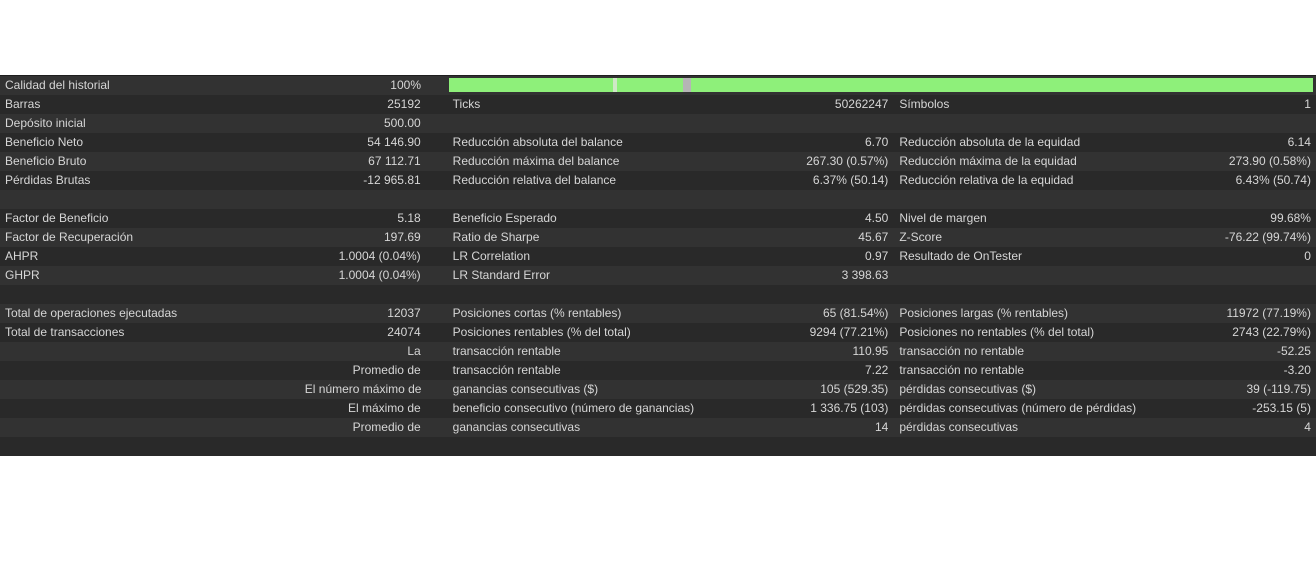  I want to click on stat-label-c3: pérdidas consecutivas, so click(959, 427).